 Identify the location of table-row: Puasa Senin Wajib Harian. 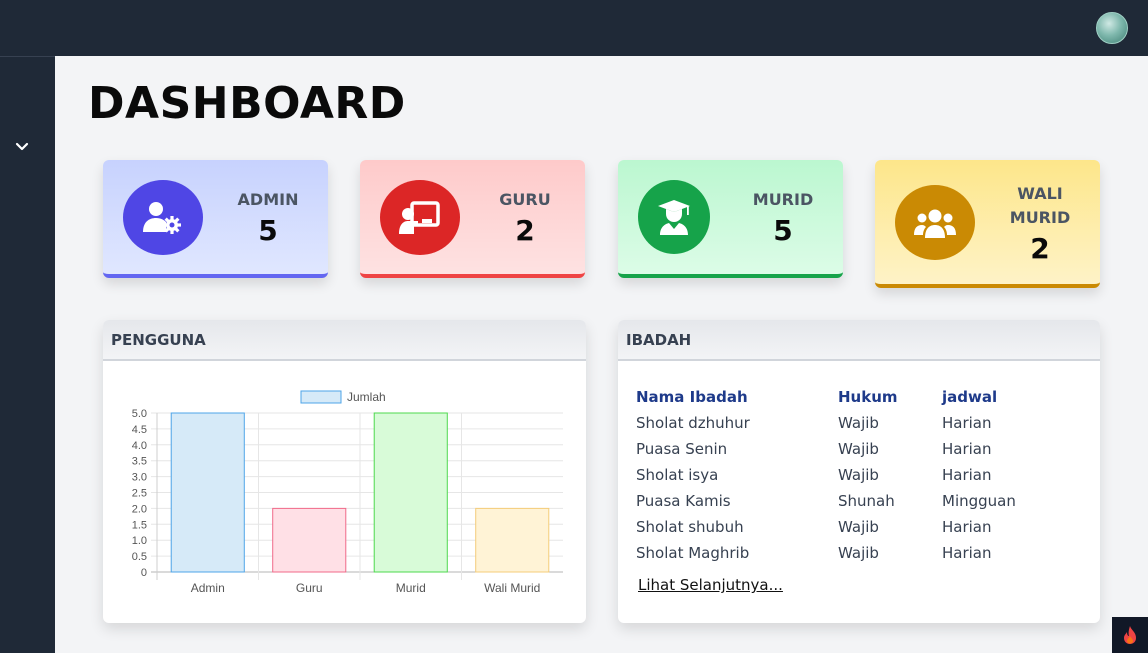
(849, 449).